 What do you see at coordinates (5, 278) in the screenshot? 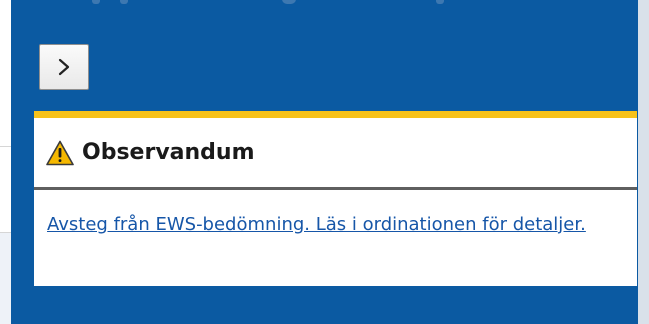
I see `background-row` at bounding box center [5, 278].